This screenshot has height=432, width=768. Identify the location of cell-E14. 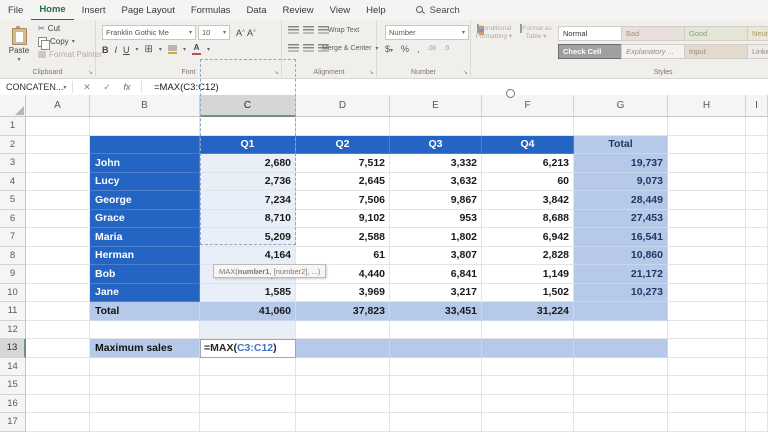
(436, 366).